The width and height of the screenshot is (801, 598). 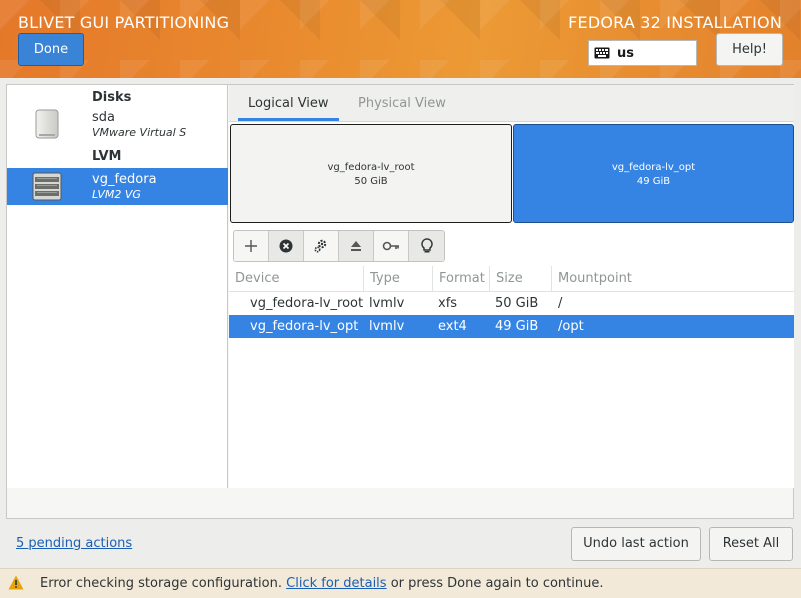 I want to click on lvm-group-title: LVM, so click(x=107, y=156).